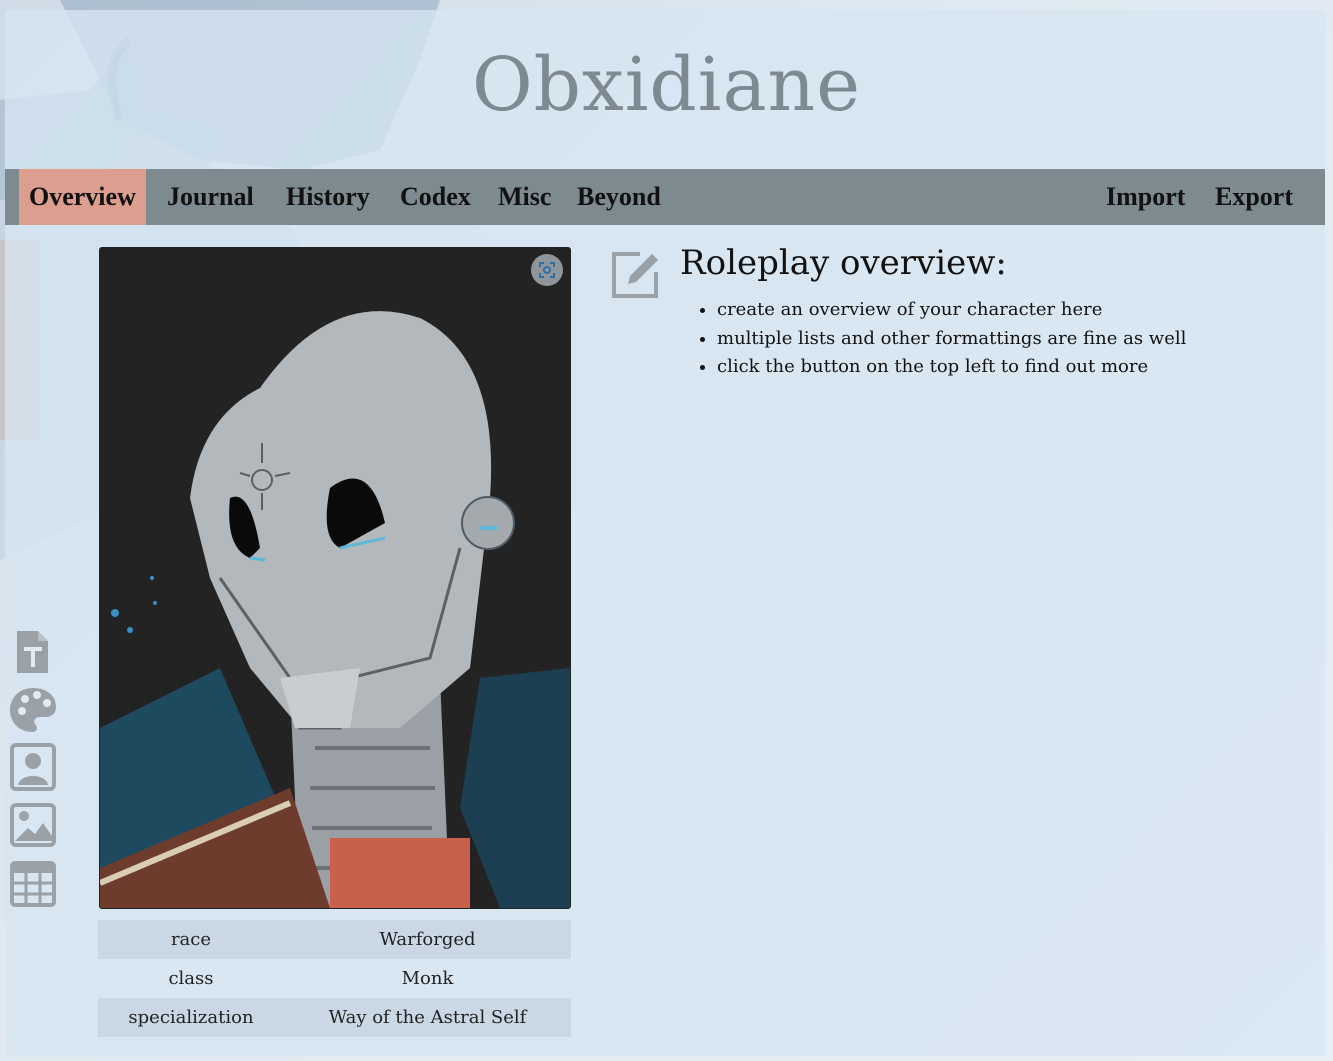 Image resolution: width=1333 pixels, height=1061 pixels. Describe the element at coordinates (1254, 197) in the screenshot. I see `export-button: Export` at that location.